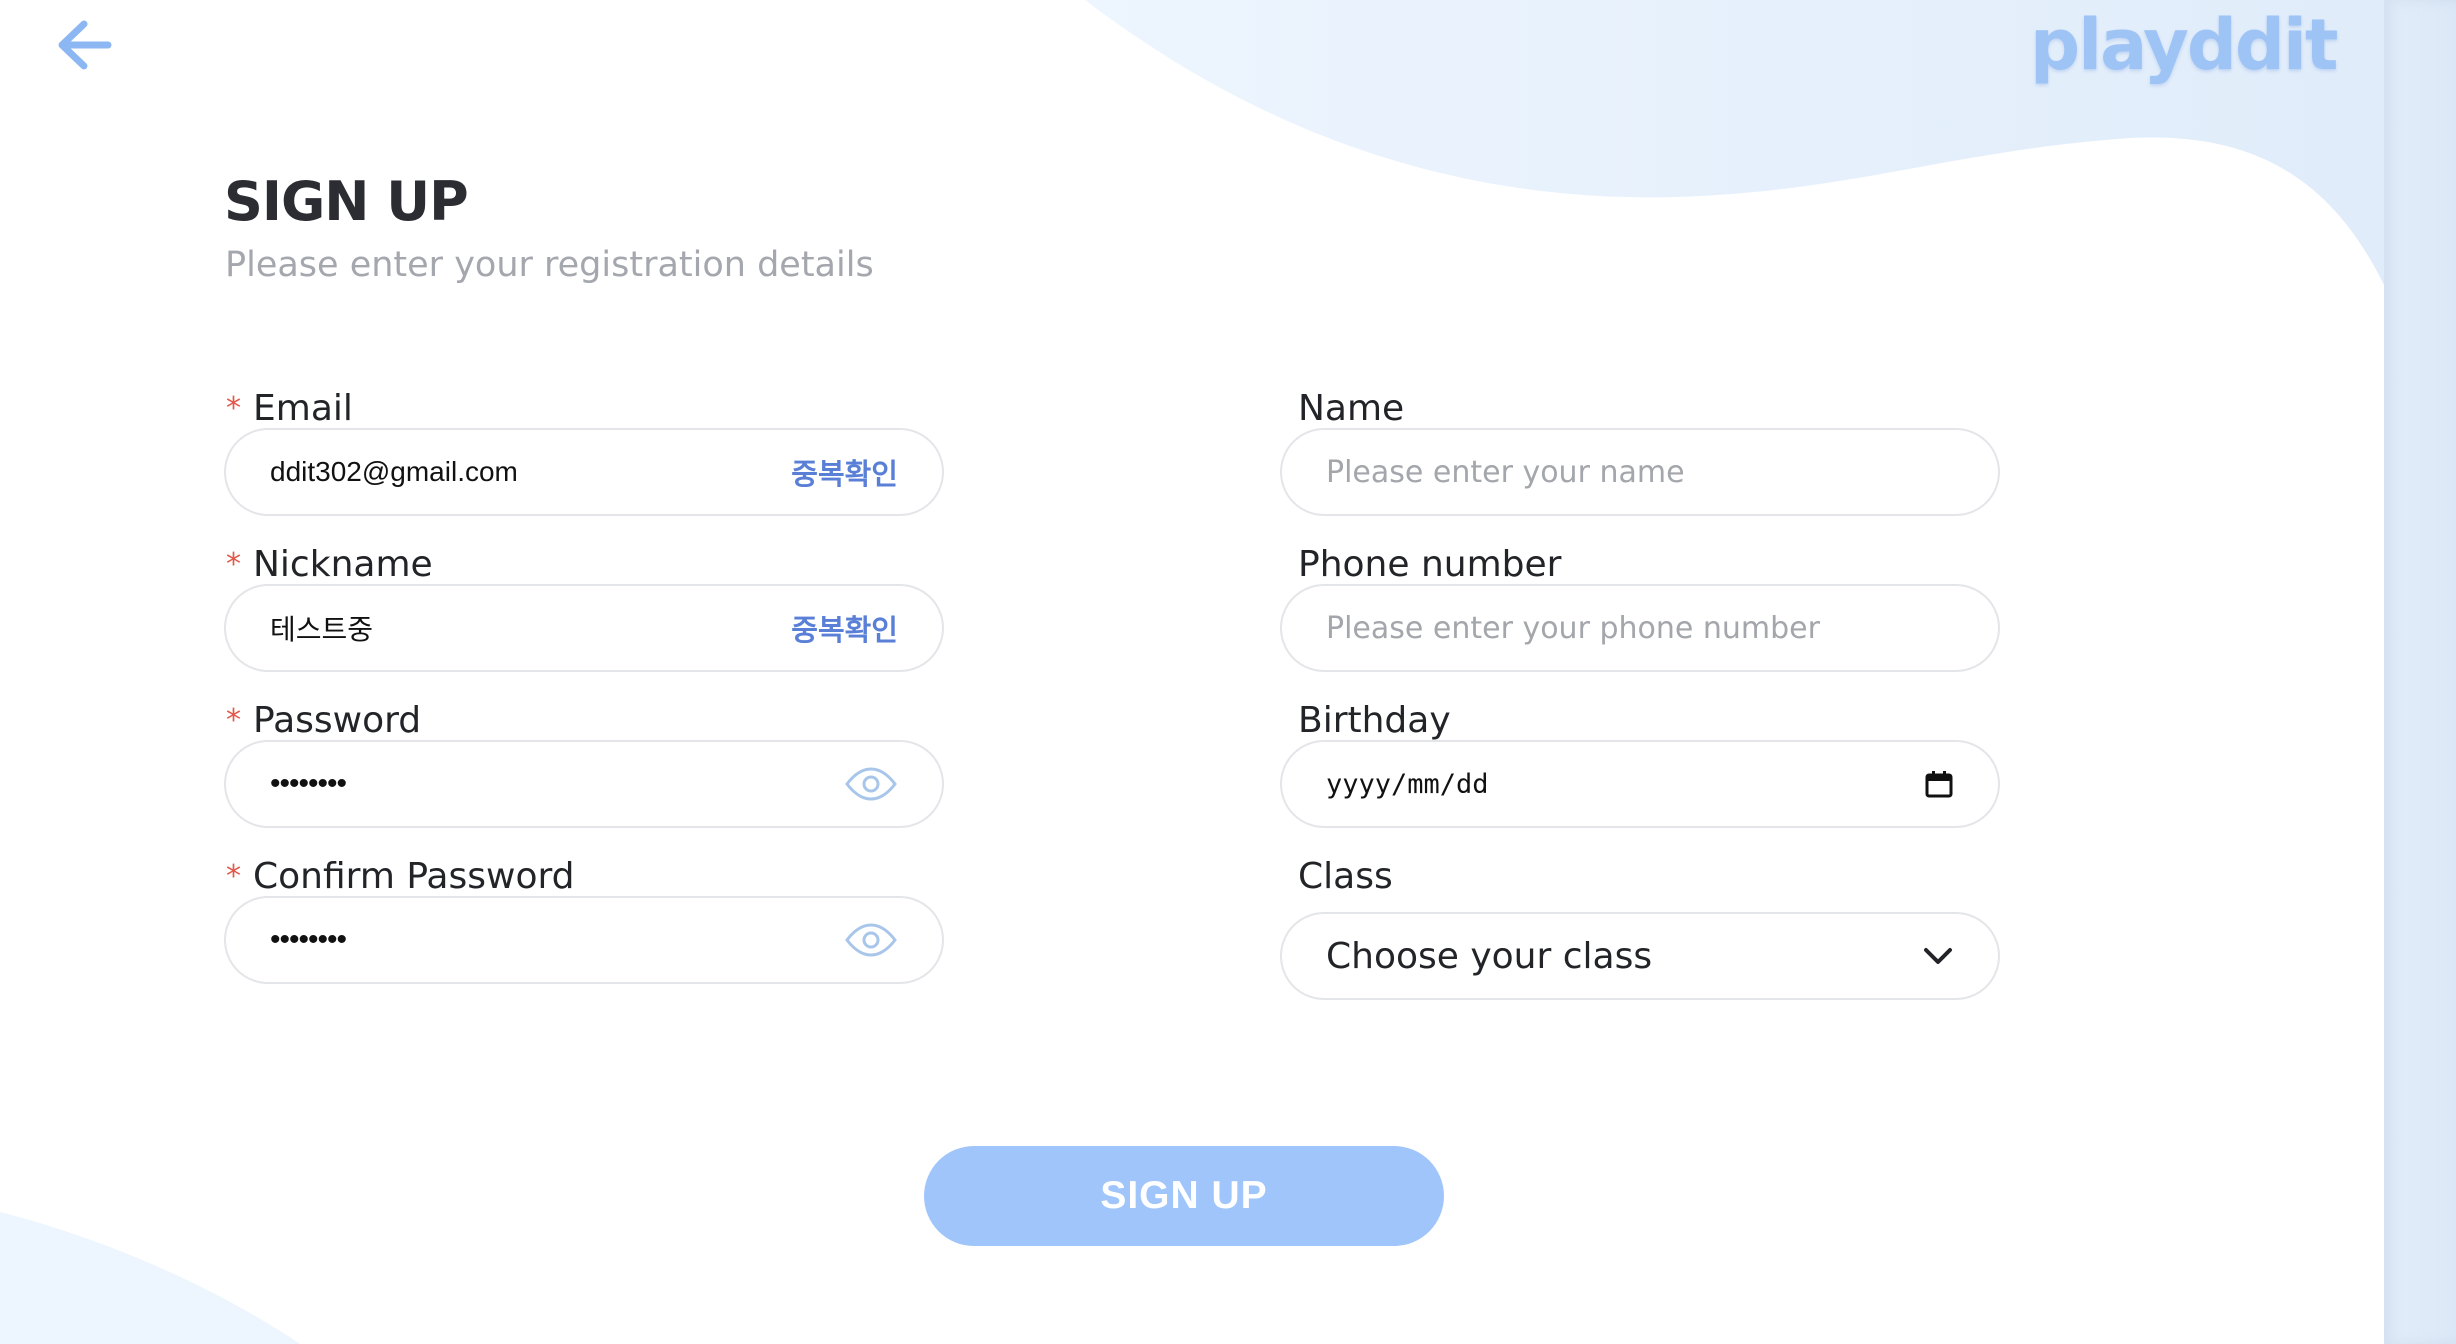 The width and height of the screenshot is (2456, 1344). I want to click on class-label: Class, so click(1345, 876).